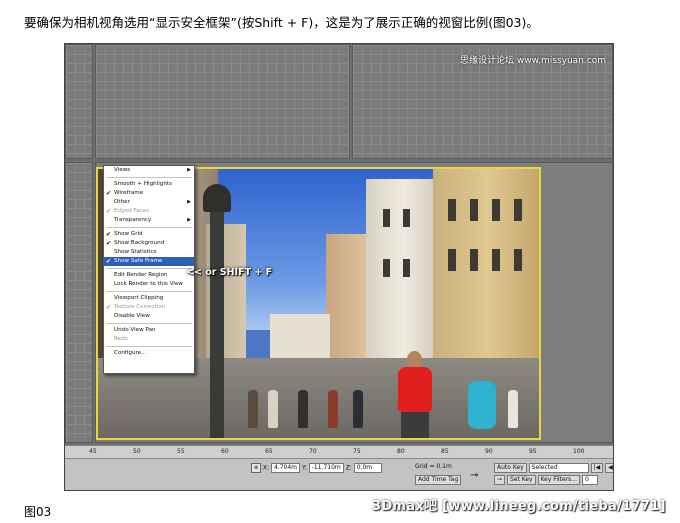  I want to click on z-coordinate-field: 0.0m, so click(367, 468).